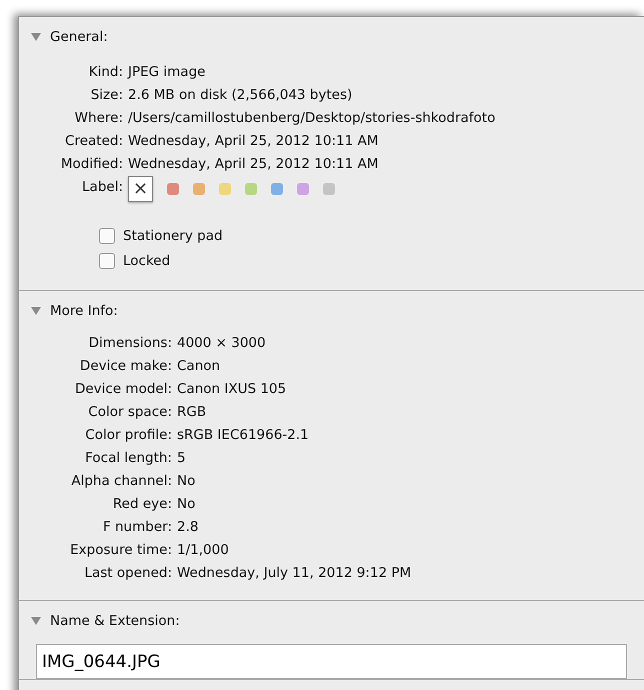 The width and height of the screenshot is (644, 690). I want to click on checkbox-label: Stationery pad, so click(173, 236).